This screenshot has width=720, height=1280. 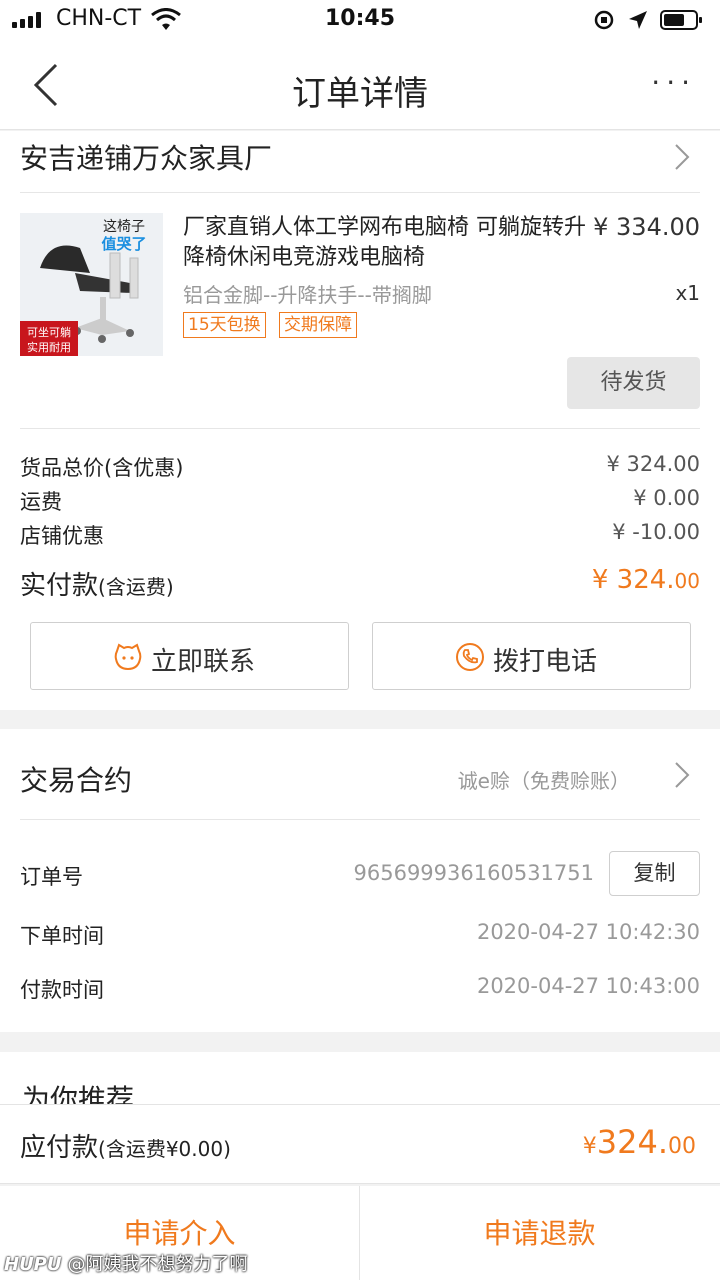 What do you see at coordinates (307, 295) in the screenshot?
I see `product-spec: 铝合金脚--升降扶手--带搁脚` at bounding box center [307, 295].